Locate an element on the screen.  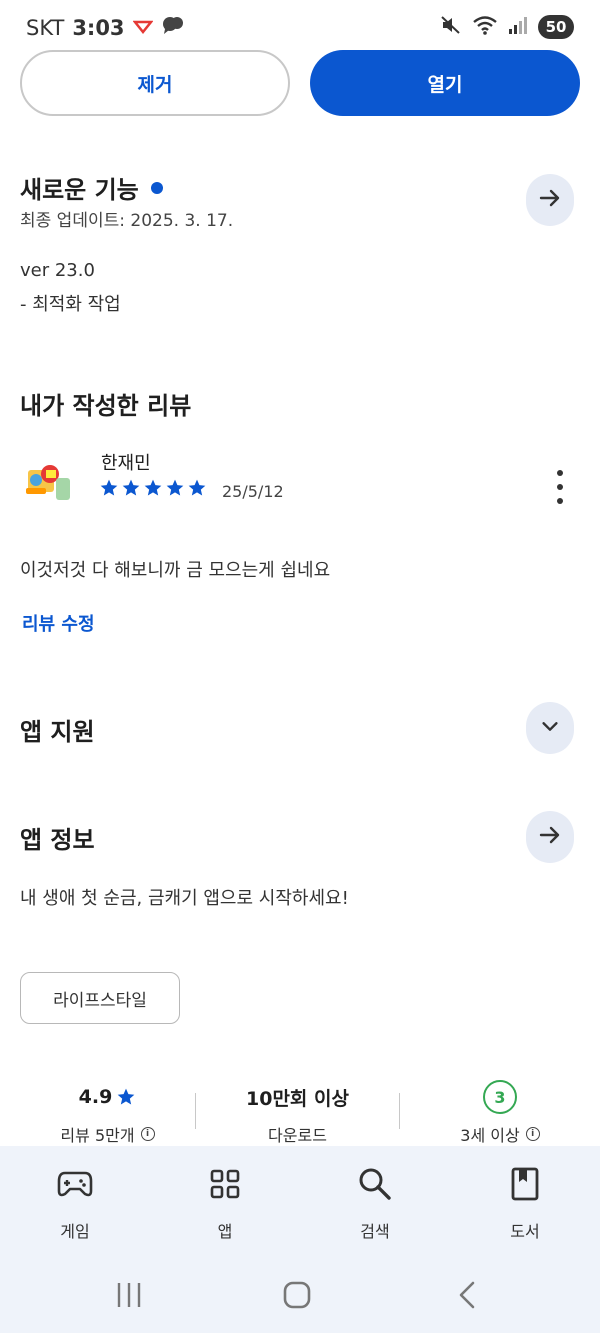
my-review-title: 내가 작성한 리뷰 is located at coordinates (106, 406).